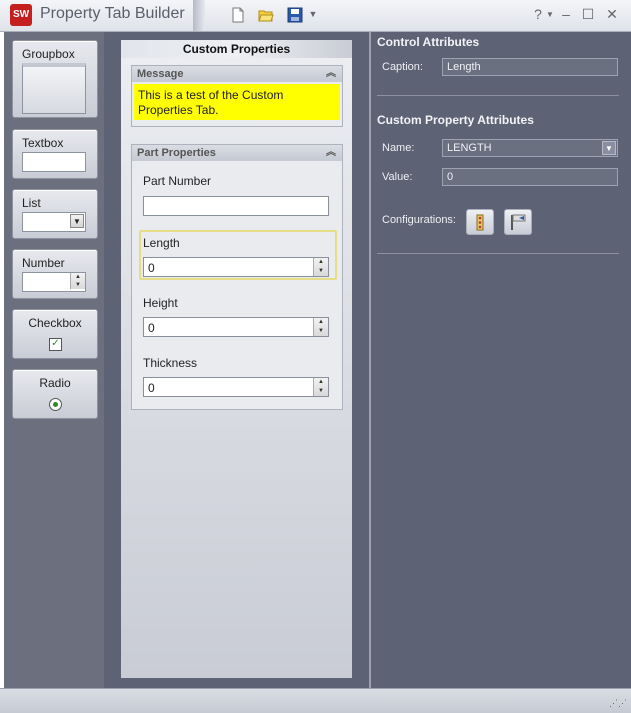  I want to click on name-select: LENGTH ▼, so click(530, 148).